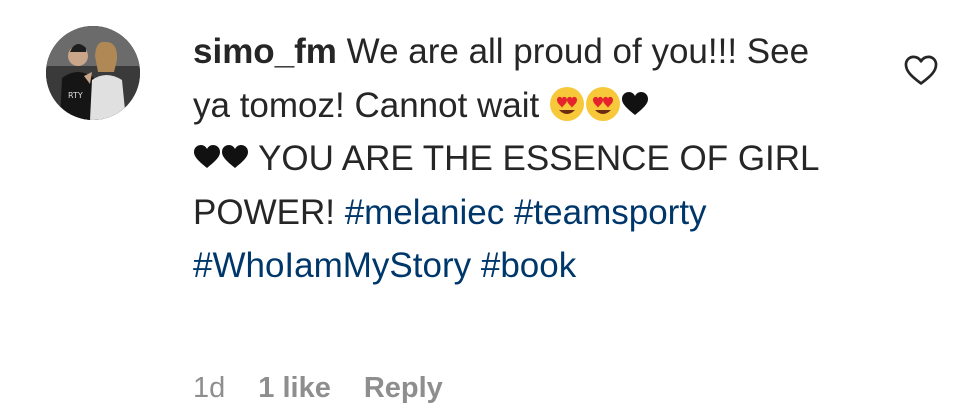 Image resolution: width=980 pixels, height=416 pixels. What do you see at coordinates (528, 265) in the screenshot?
I see `hashtag-link: #book` at bounding box center [528, 265].